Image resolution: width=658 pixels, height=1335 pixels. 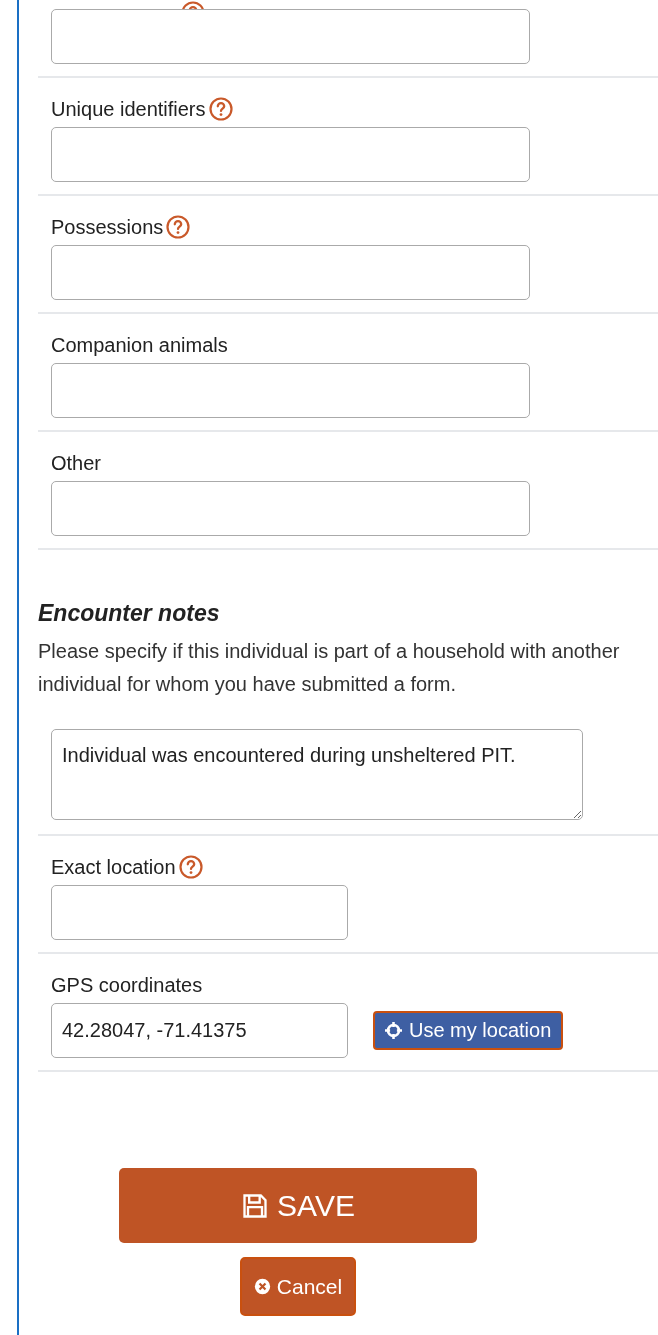 I want to click on notes-textarea: Individual was encountered during unsheltered PIT., so click(x=317, y=774).